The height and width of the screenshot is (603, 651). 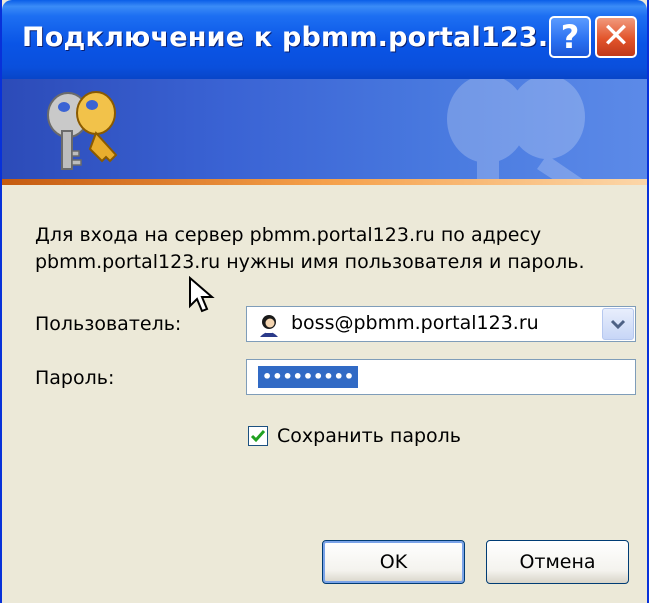 What do you see at coordinates (441, 377) in the screenshot?
I see `password-field: •••••••••` at bounding box center [441, 377].